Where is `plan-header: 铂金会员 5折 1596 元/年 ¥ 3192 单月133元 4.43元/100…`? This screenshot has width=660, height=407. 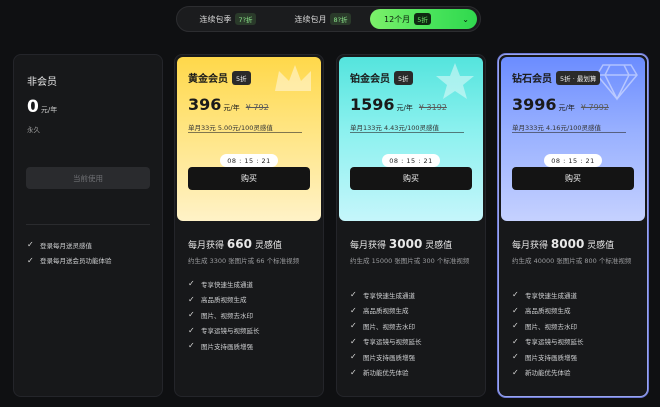
plan-header: 铂金会员 5折 1596 元/年 ¥ 3192 单月133元 4.43元/100… is located at coordinates (411, 139).